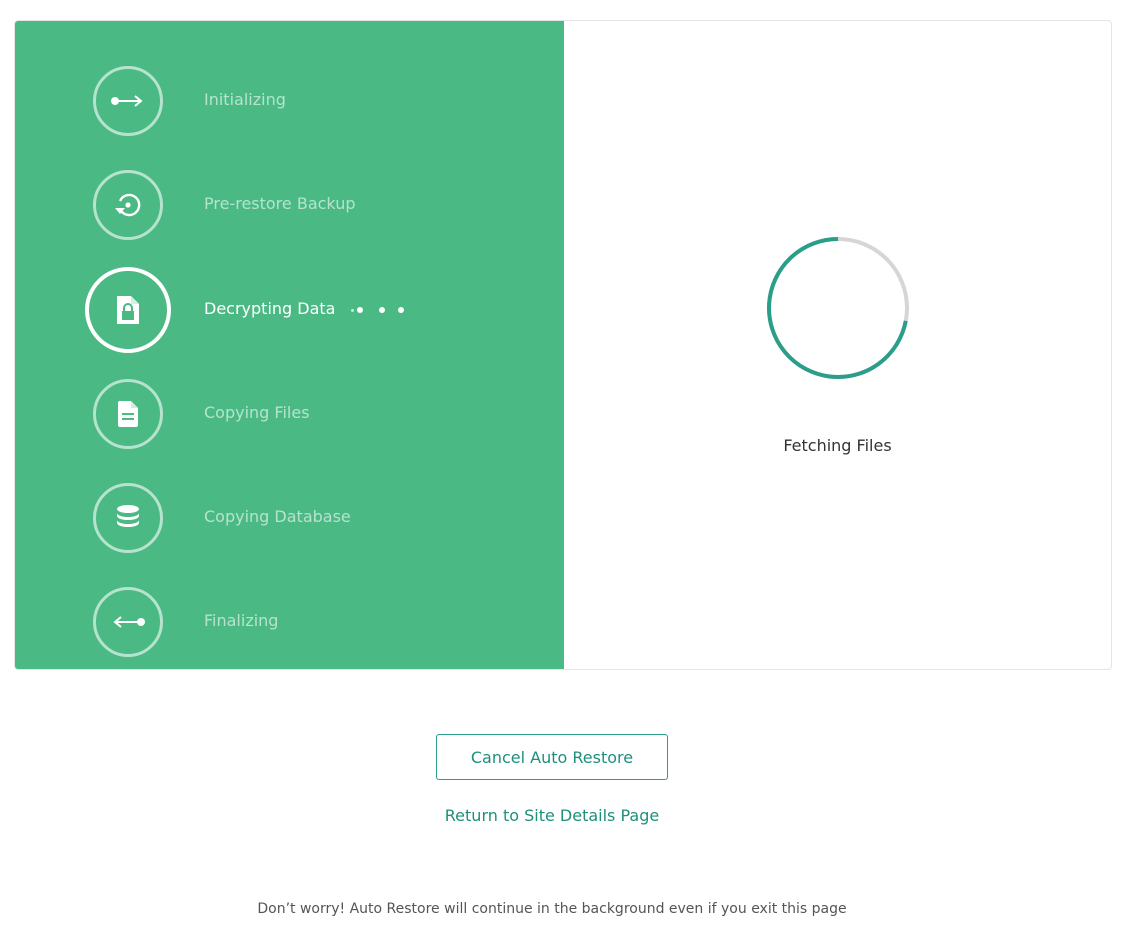  What do you see at coordinates (241, 620) in the screenshot?
I see `step-finalizing-label: Finalizing` at bounding box center [241, 620].